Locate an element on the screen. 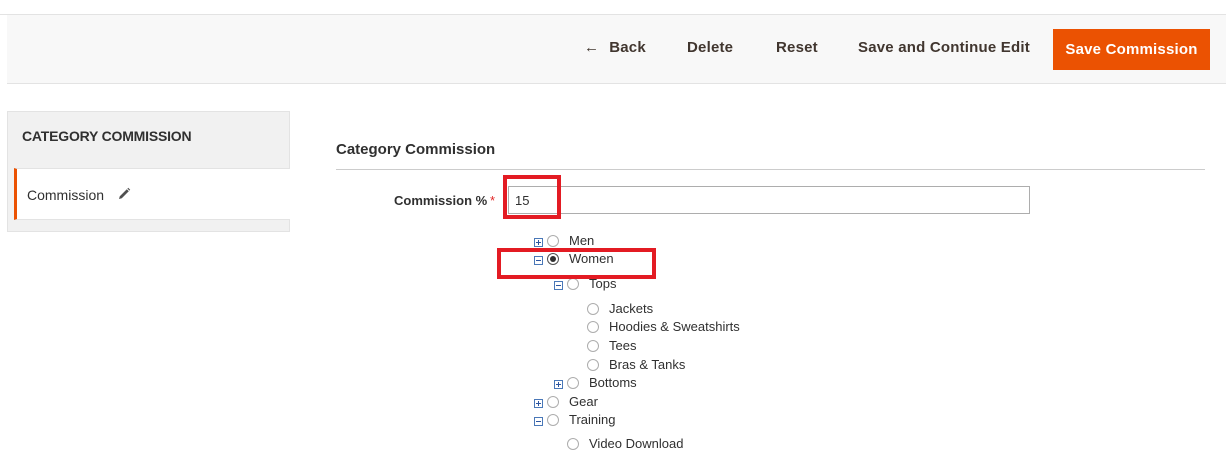  back-button: ← Back is located at coordinates (615, 47).